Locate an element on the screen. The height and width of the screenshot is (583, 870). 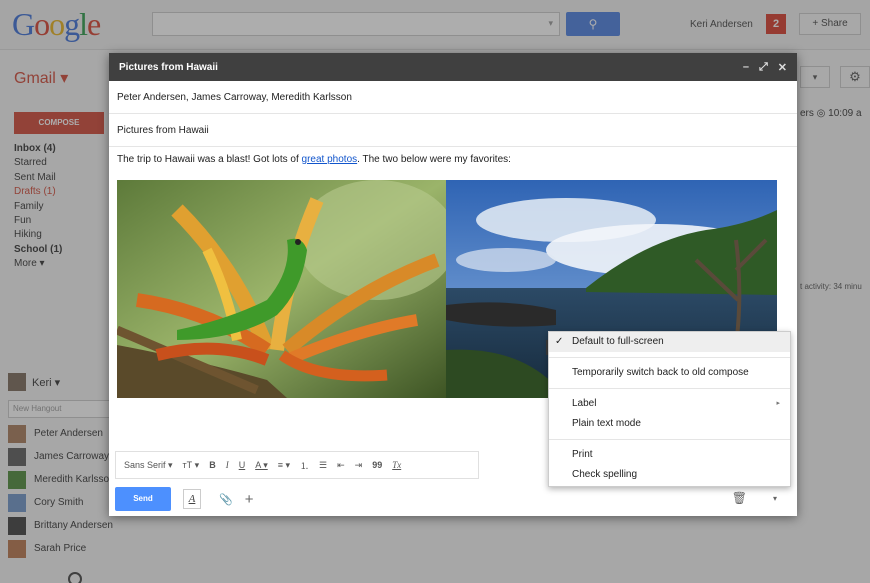
text-color-icon: A ▾ is located at coordinates (261, 465).